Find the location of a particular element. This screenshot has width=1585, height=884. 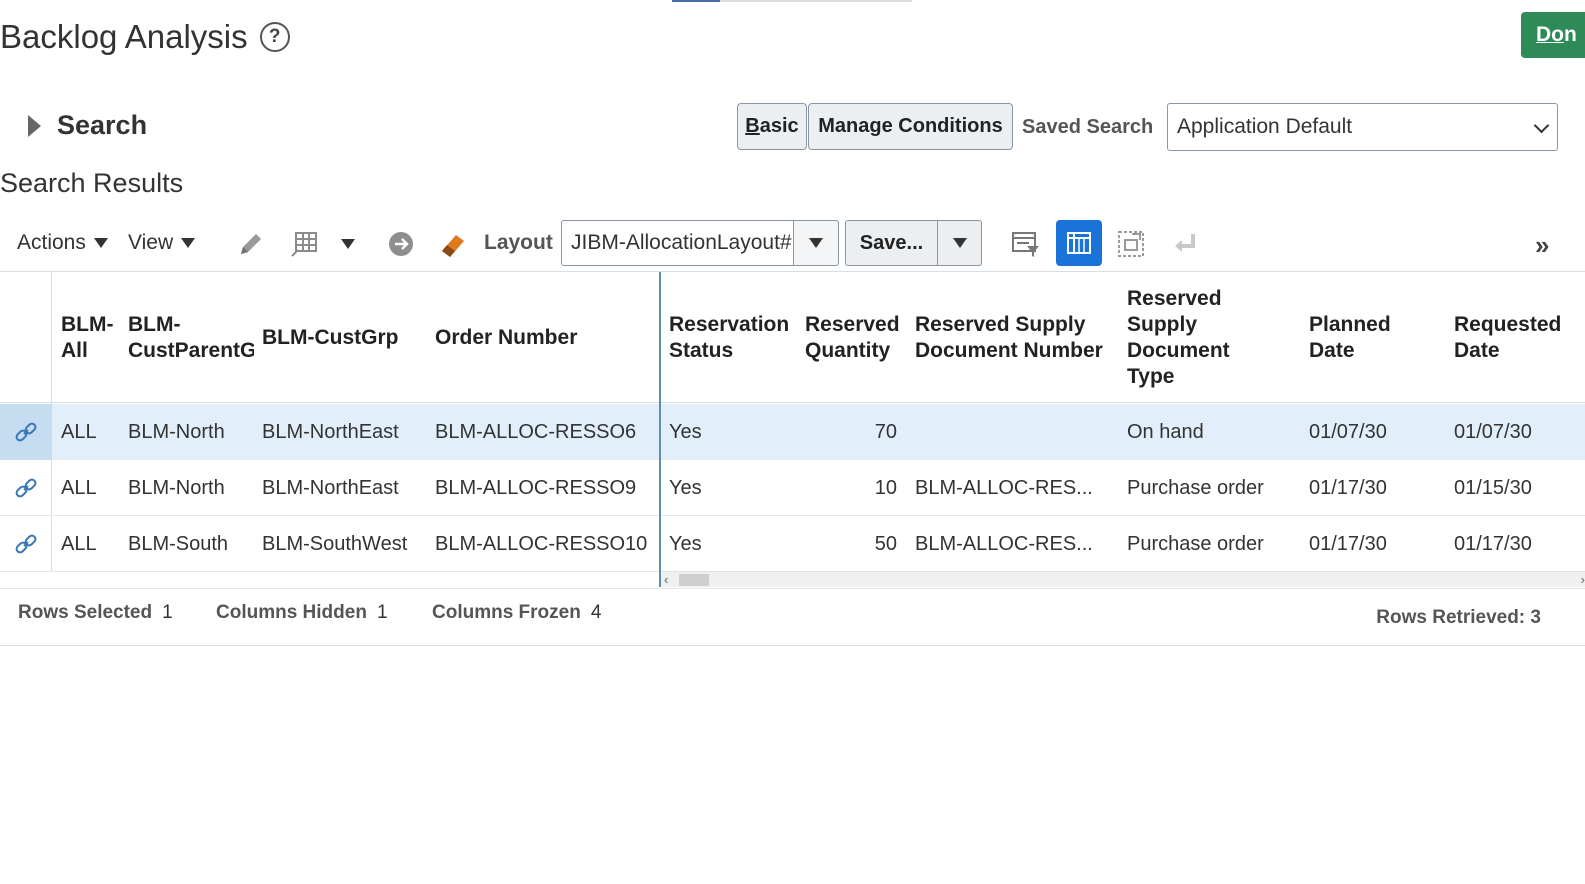

view-menu: View is located at coordinates (162, 243).